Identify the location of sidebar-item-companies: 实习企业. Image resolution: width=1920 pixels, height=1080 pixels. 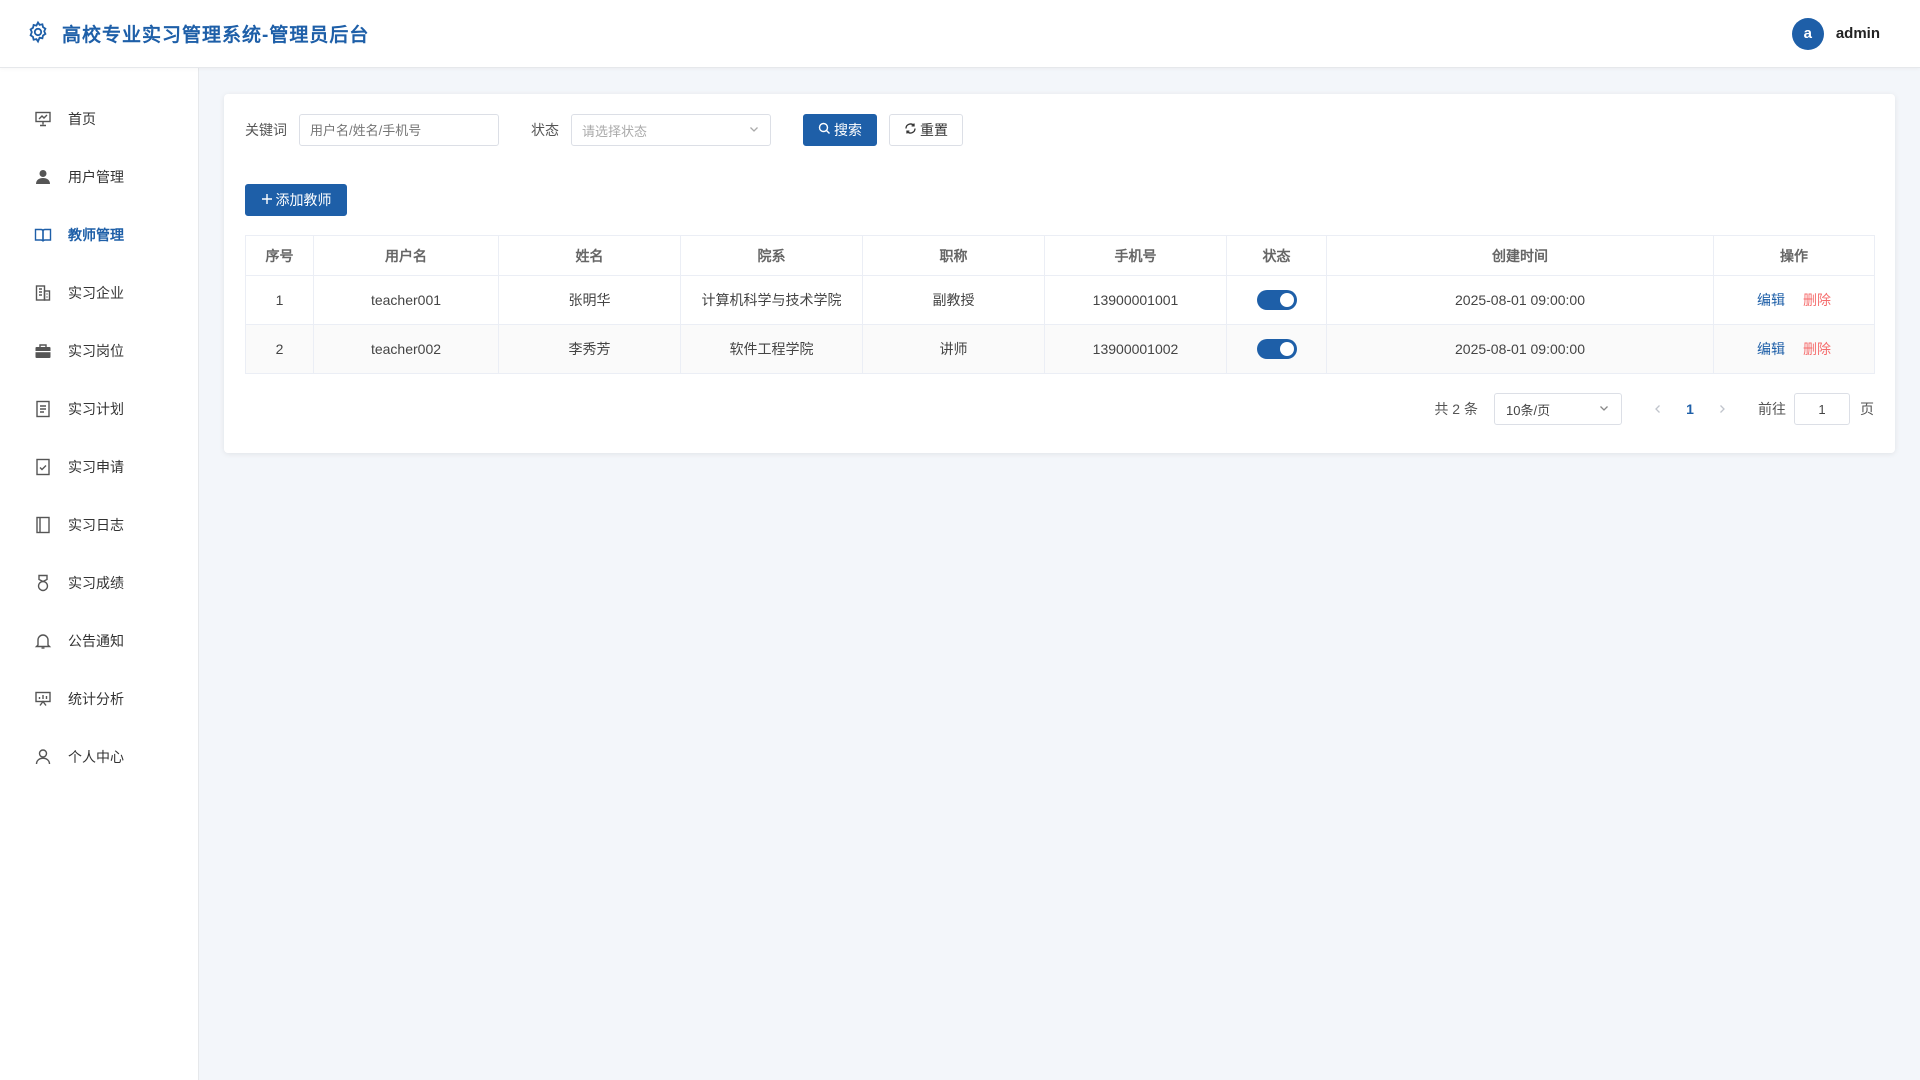
(99, 293).